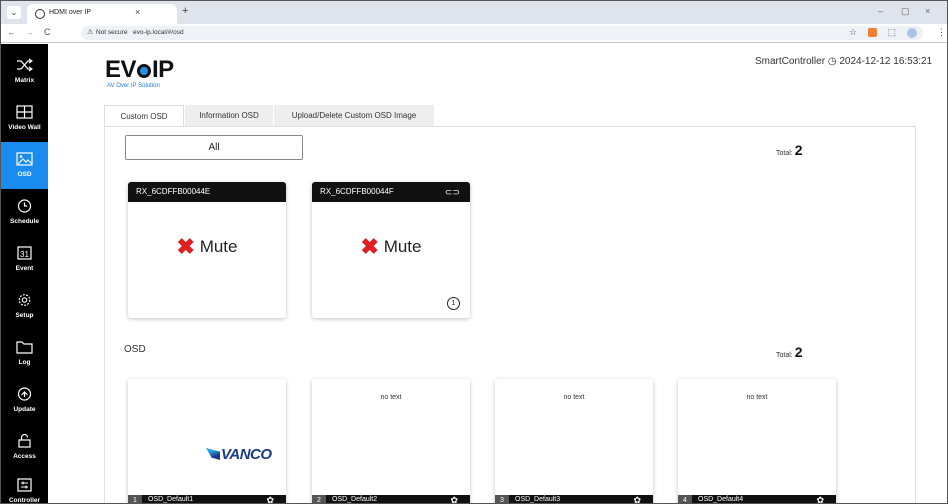 This screenshot has width=948, height=504. I want to click on tab-search-button: ⌄, so click(14, 12).